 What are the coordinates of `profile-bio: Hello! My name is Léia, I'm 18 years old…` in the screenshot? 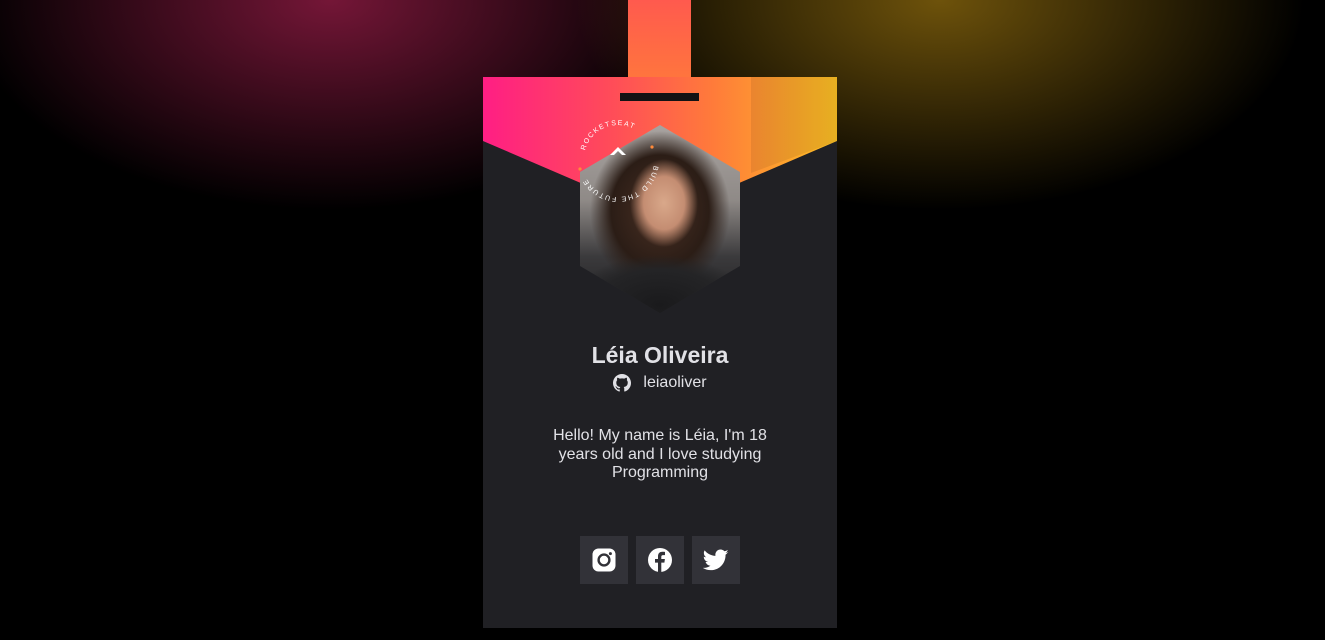 It's located at (660, 454).